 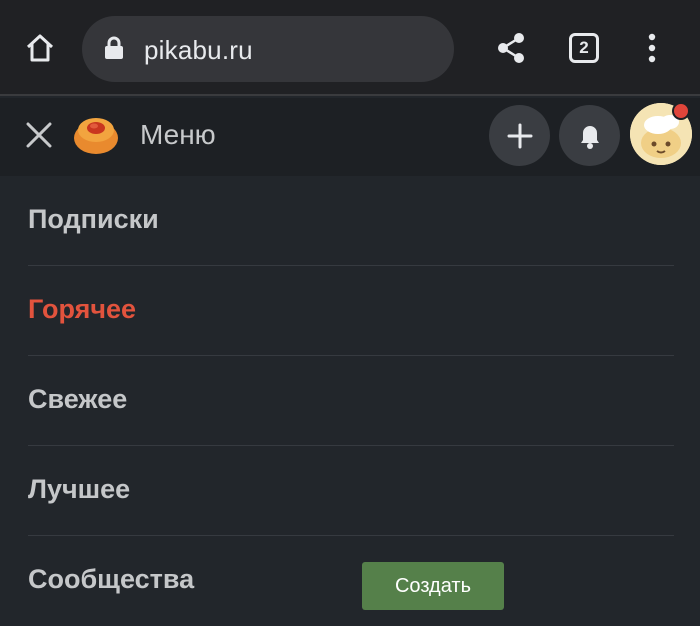 I want to click on menu-item-label: Подписки, so click(x=93, y=219).